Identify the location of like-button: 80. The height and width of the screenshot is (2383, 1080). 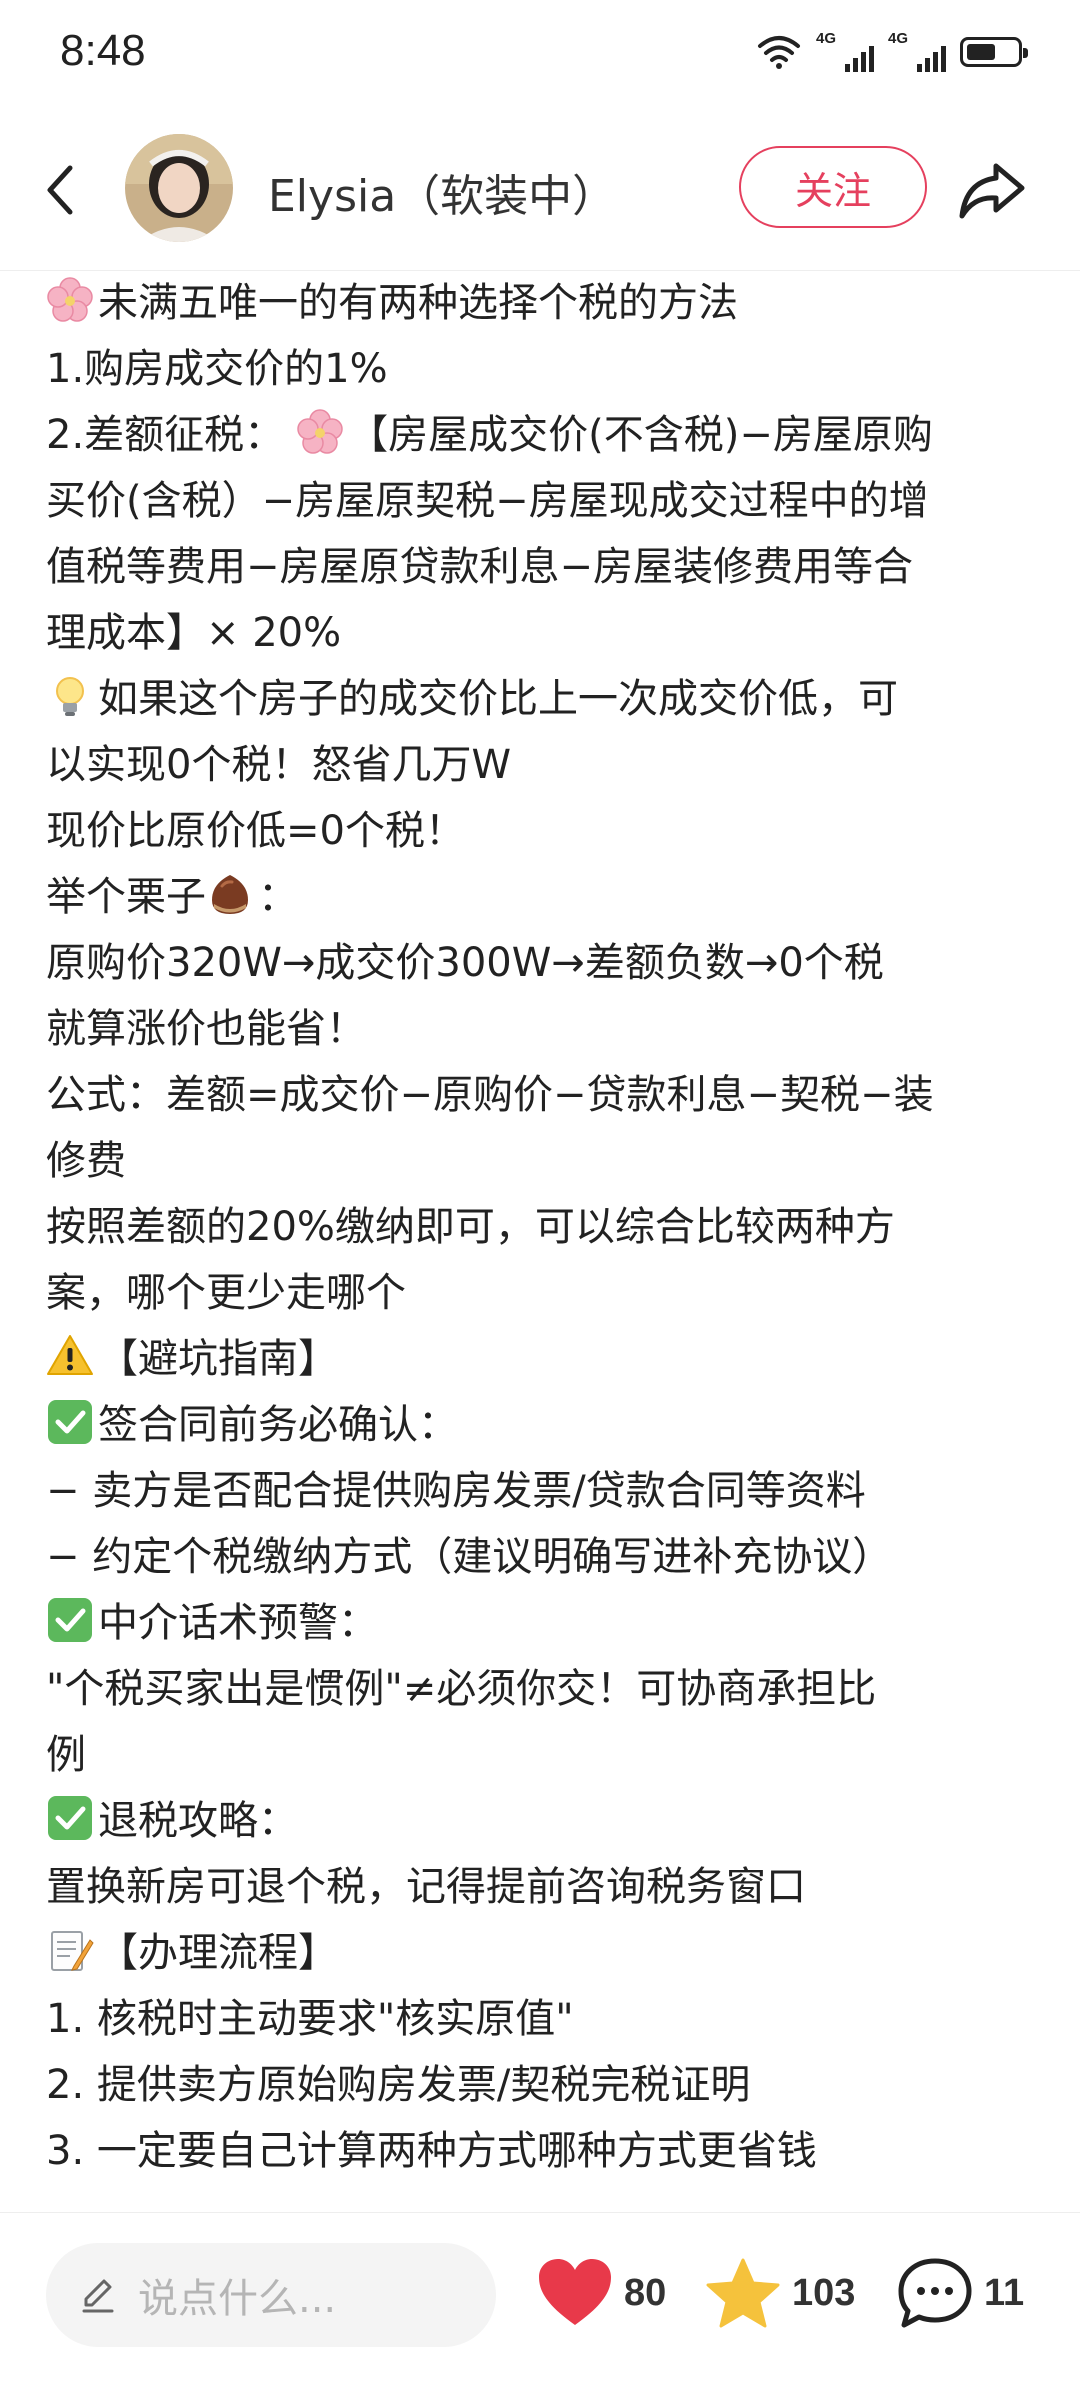
(601, 2293).